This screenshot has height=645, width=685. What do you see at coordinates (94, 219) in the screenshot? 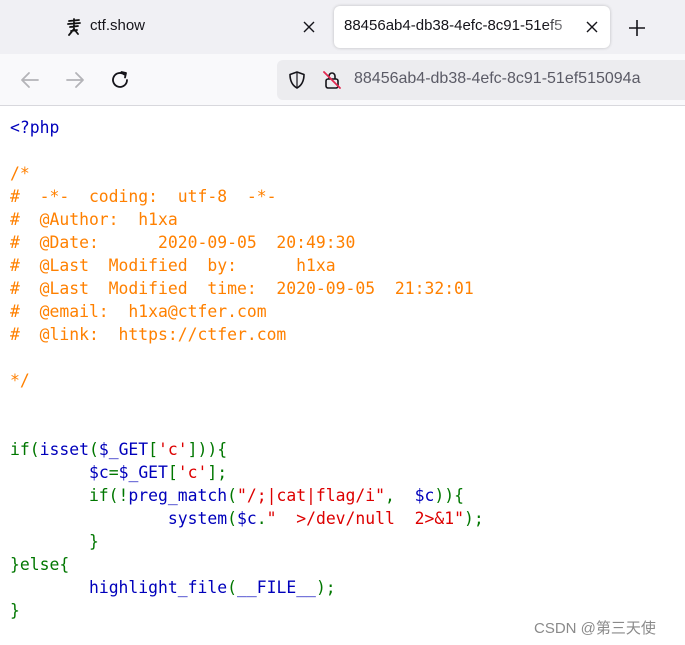
I see `code-token: # @Author: h1xa` at bounding box center [94, 219].